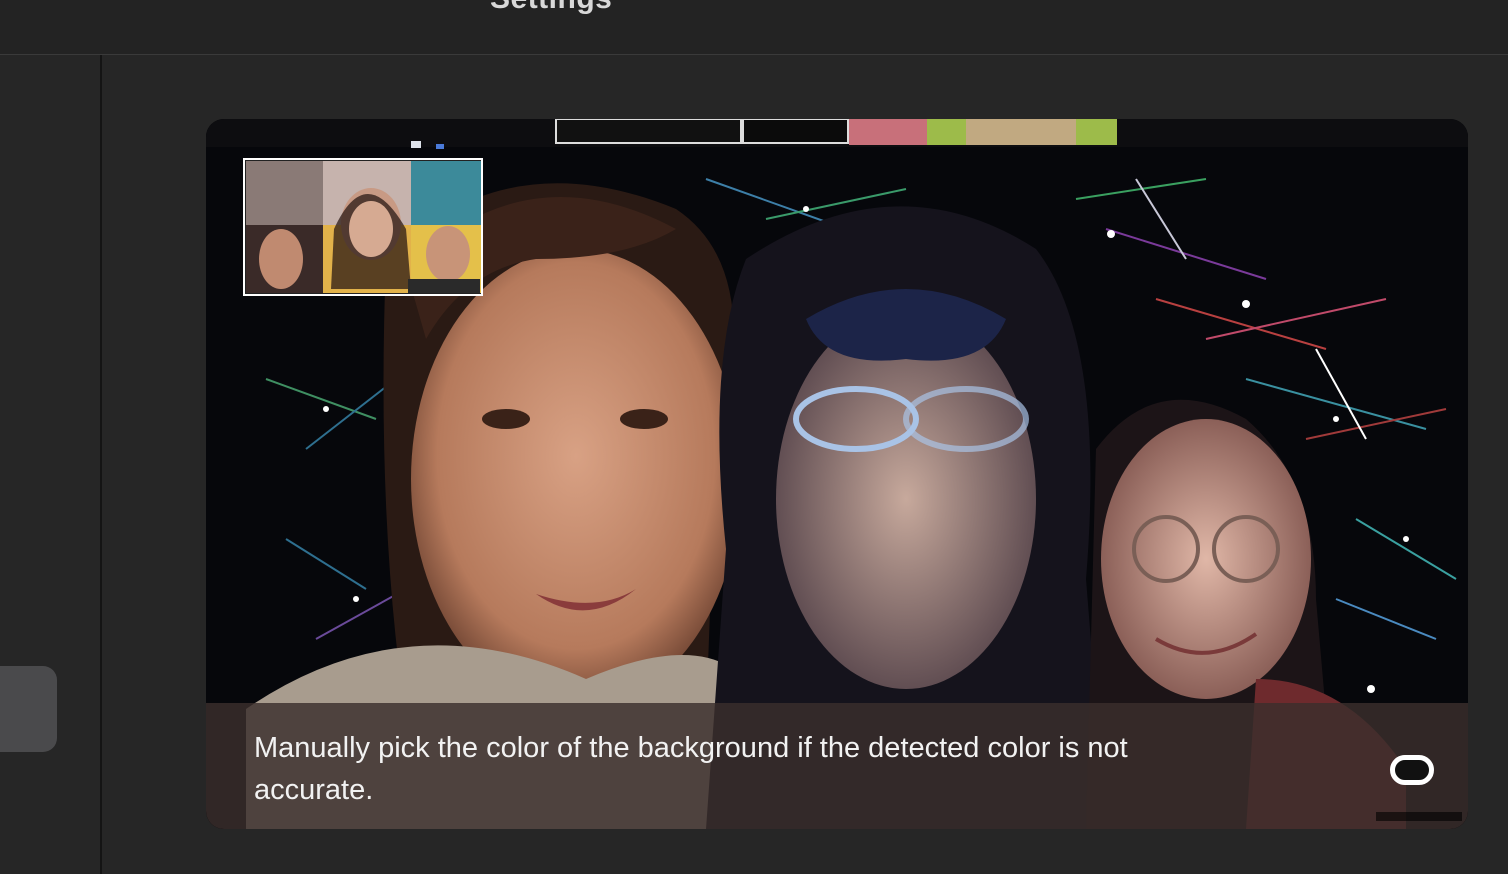 The height and width of the screenshot is (874, 1508). Describe the element at coordinates (51, 464) in the screenshot. I see `sidebar` at that location.